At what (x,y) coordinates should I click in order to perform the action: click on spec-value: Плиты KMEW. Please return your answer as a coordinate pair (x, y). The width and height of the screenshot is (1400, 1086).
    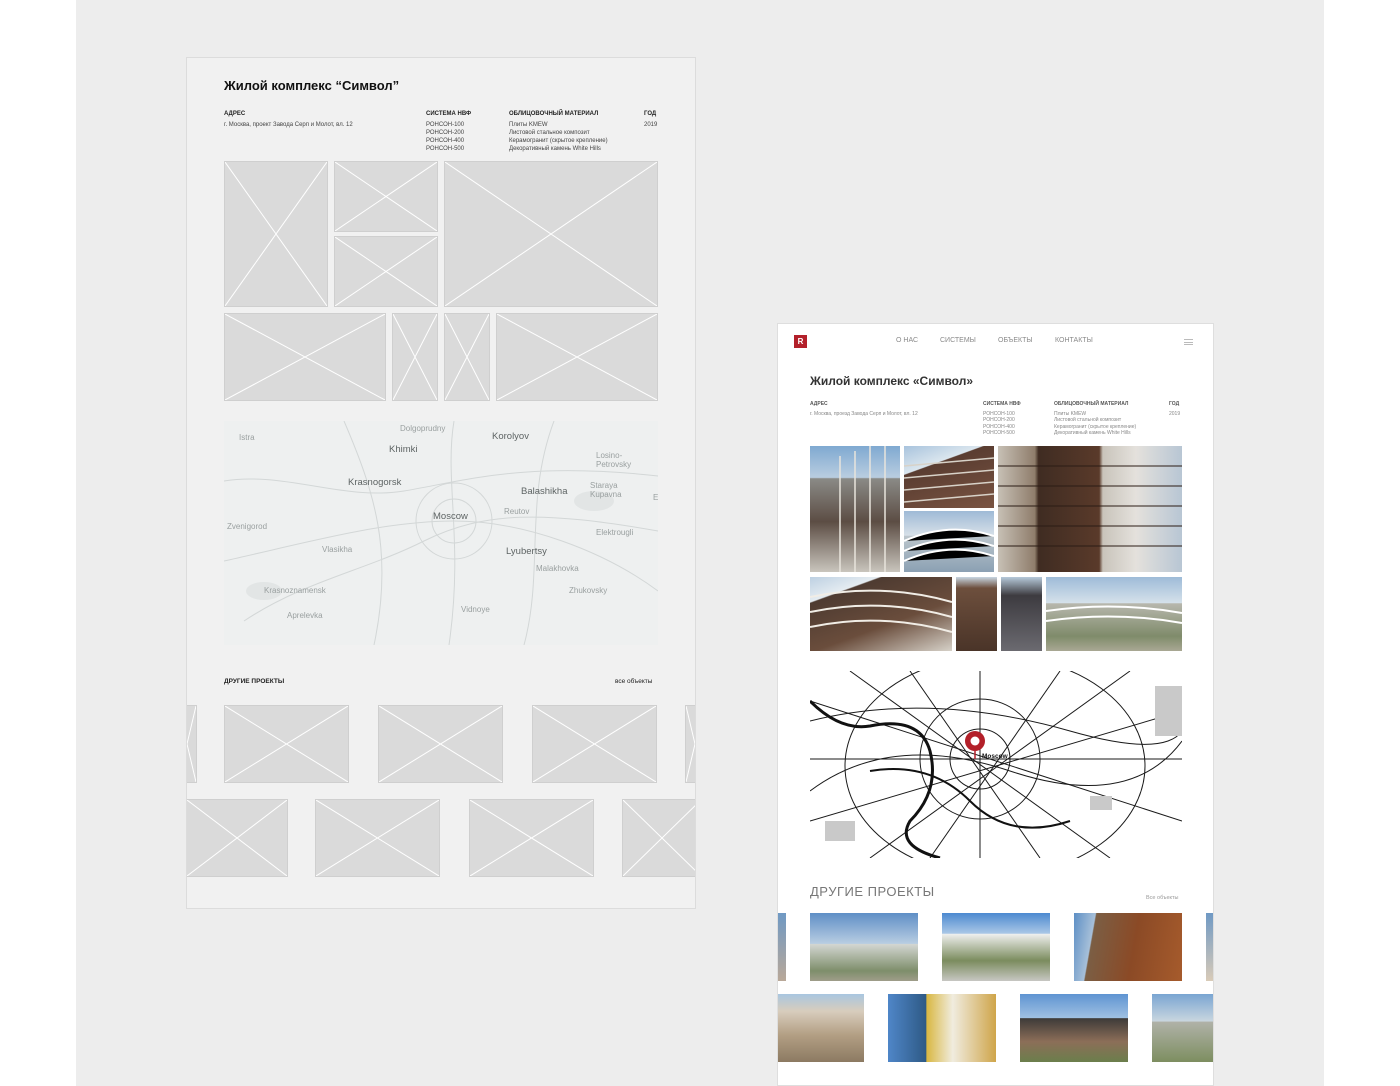
    Looking at the image, I should click on (528, 125).